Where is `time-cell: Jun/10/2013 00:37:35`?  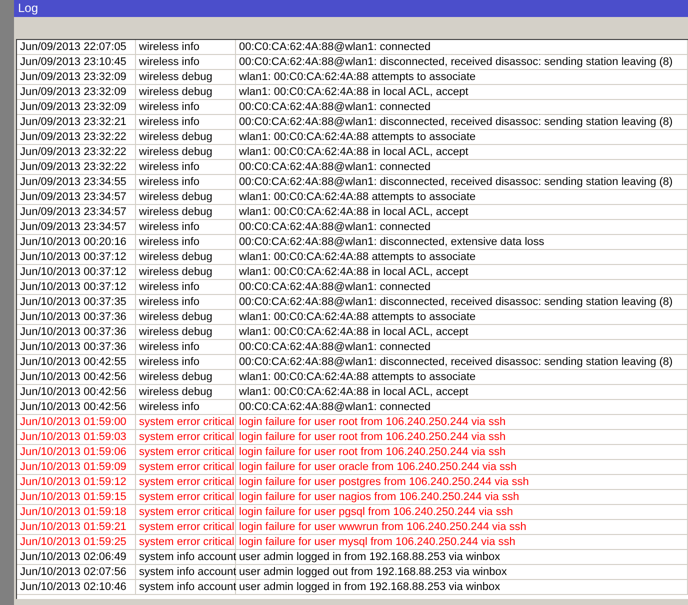
time-cell: Jun/10/2013 00:37:35 is located at coordinates (76, 302).